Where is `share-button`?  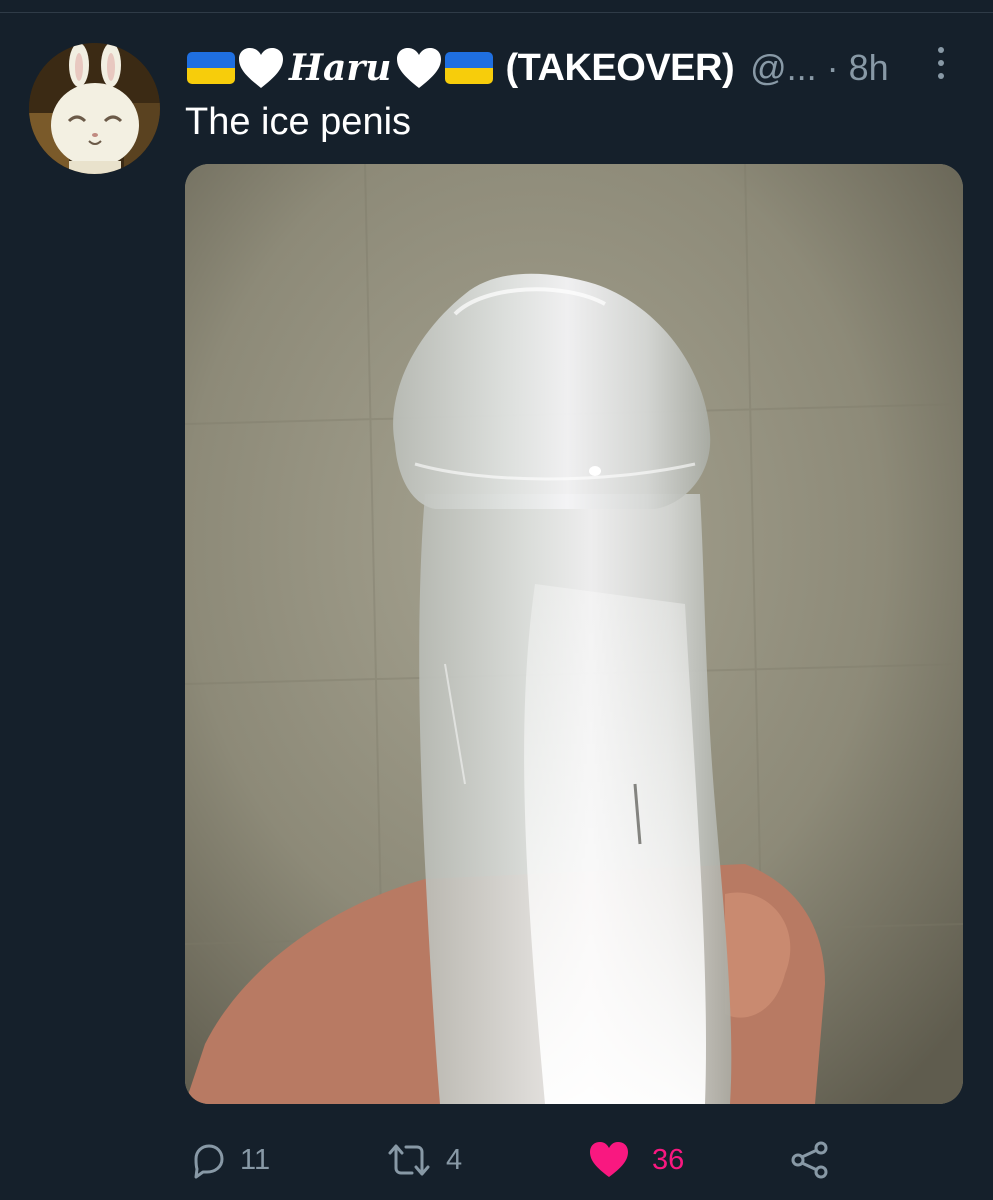 share-button is located at coordinates (809, 1160).